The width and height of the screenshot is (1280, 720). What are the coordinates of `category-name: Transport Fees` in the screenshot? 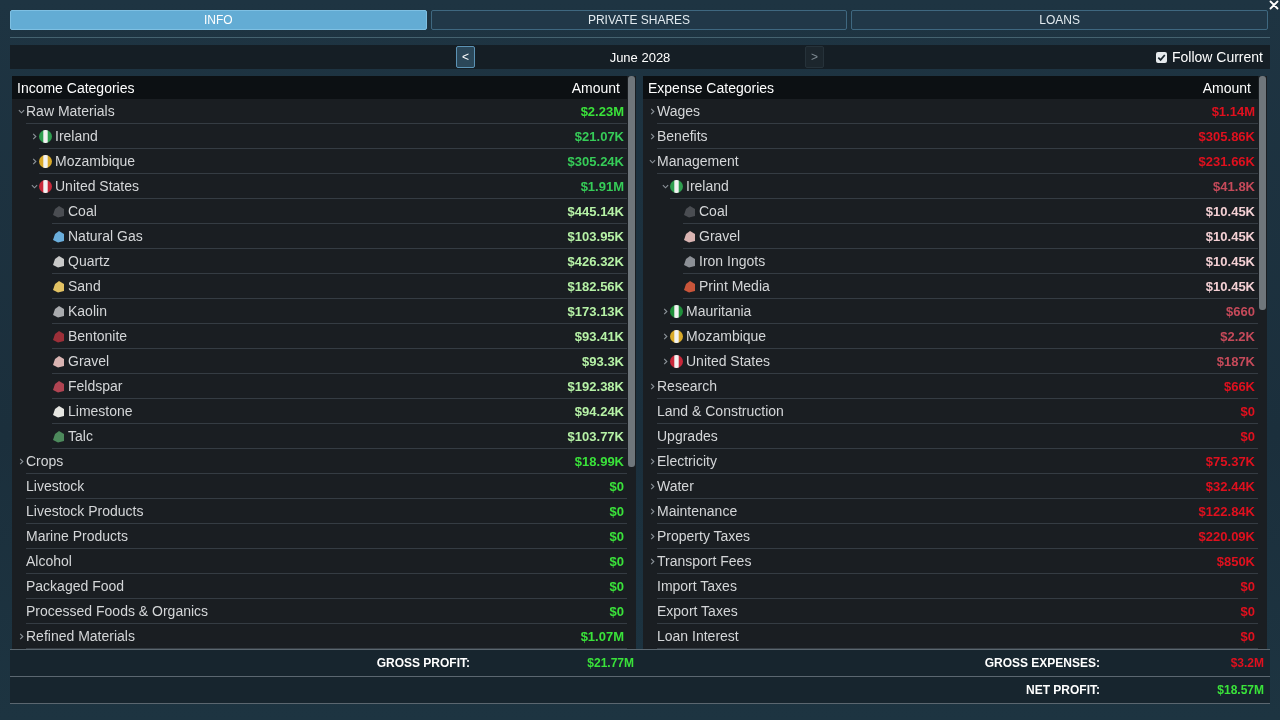 It's located at (704, 561).